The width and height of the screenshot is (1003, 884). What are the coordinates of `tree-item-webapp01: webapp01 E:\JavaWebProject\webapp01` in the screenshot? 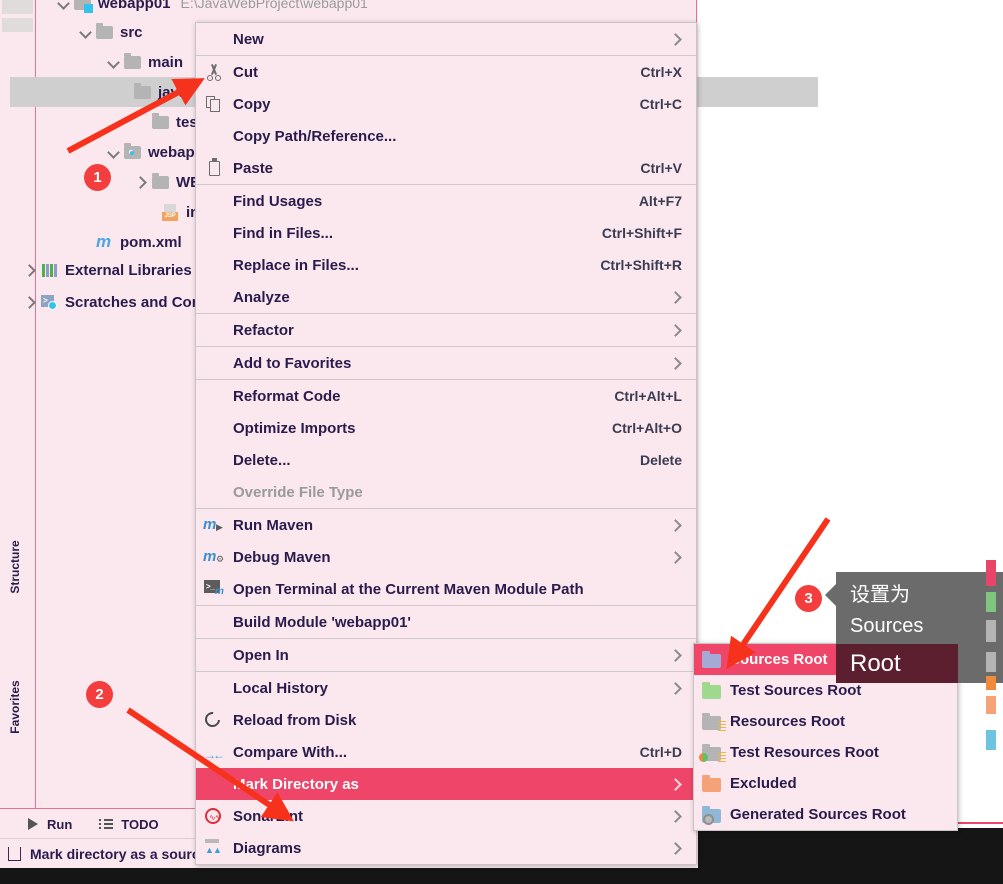 It's located at (211, 9).